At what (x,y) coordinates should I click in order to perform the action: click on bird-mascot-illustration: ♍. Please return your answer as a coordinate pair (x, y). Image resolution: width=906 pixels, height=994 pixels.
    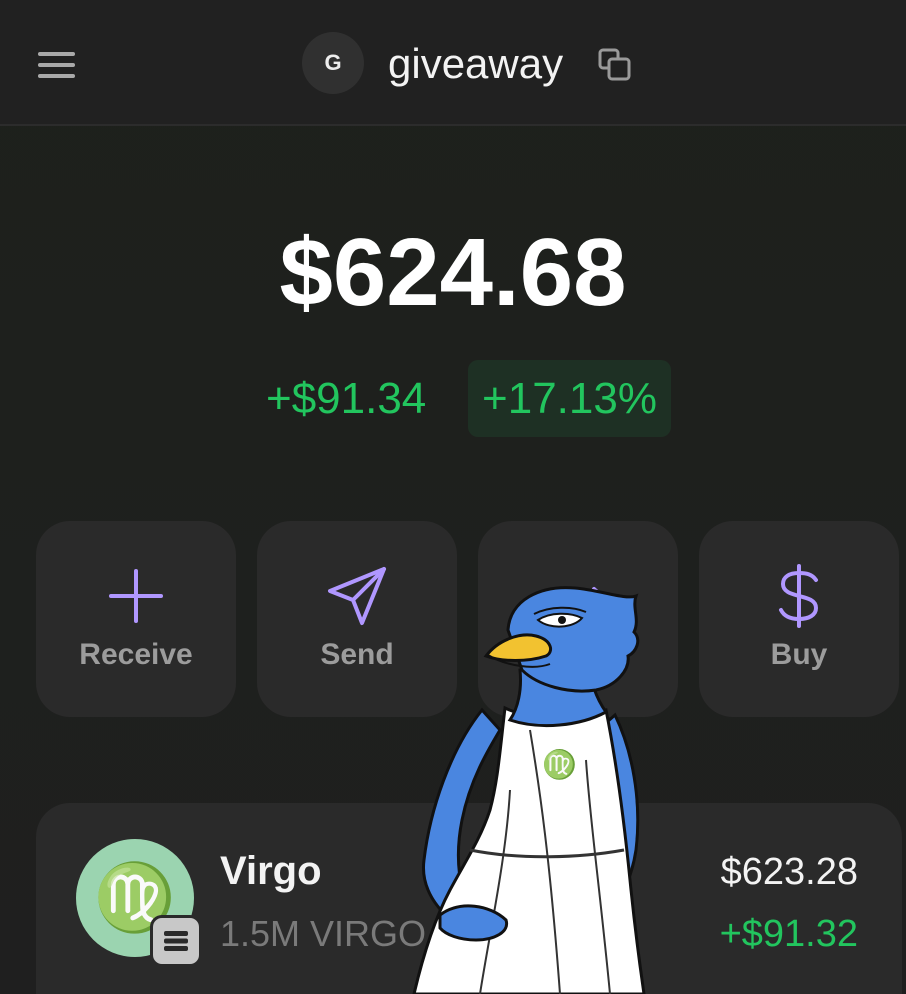
    Looking at the image, I should click on (529, 790).